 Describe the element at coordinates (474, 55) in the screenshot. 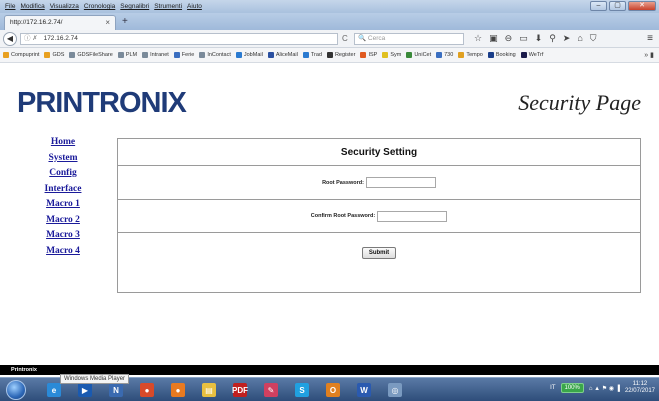

I see `bookmark-label: Tempo` at that location.